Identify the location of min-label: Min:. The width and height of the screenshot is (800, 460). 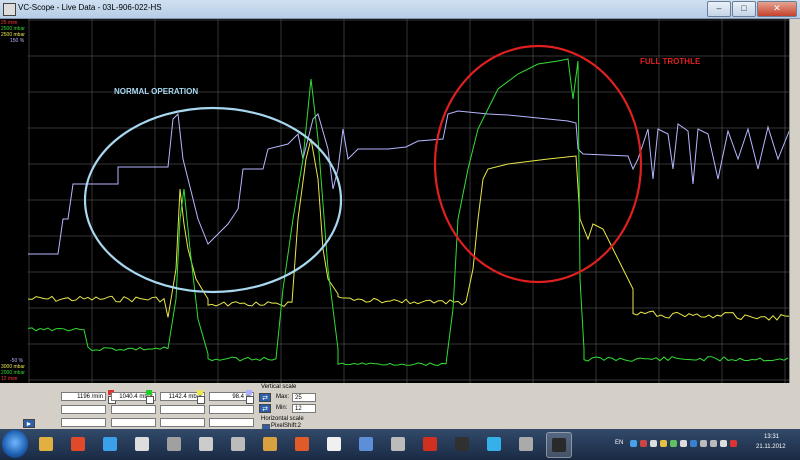
(282, 408).